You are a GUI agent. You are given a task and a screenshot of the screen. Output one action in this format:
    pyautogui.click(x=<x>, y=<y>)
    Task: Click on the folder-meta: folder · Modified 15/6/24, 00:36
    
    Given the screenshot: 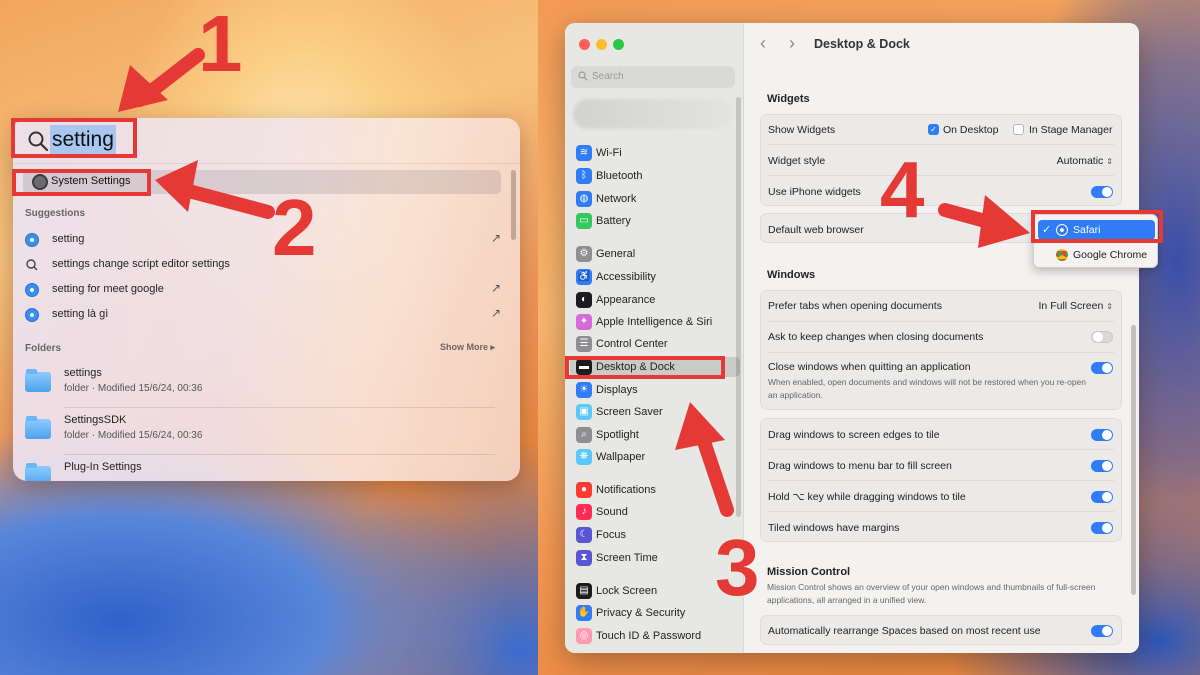 What is the action you would take?
    pyautogui.click(x=133, y=435)
    